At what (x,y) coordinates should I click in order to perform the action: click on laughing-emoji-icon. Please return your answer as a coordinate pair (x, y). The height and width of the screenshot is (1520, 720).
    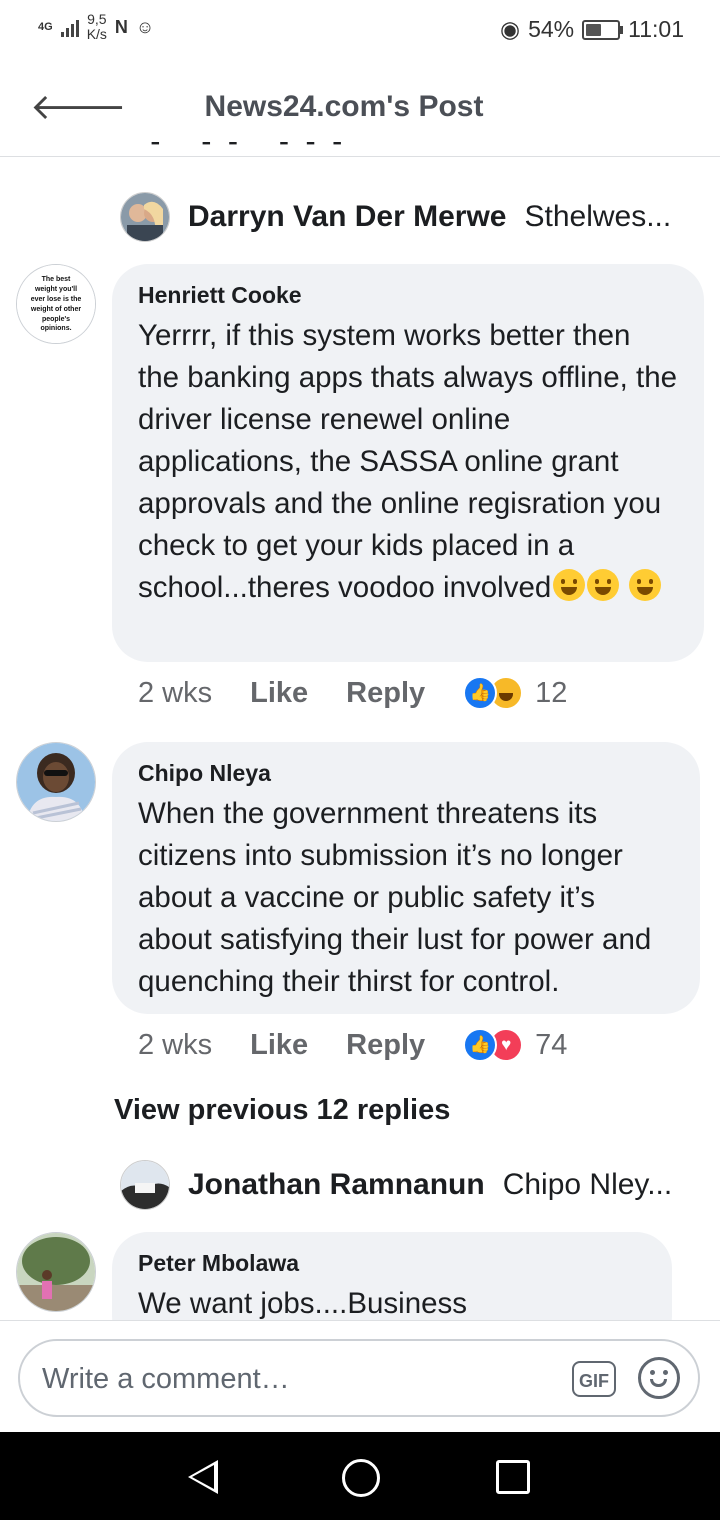
    Looking at the image, I should click on (569, 585).